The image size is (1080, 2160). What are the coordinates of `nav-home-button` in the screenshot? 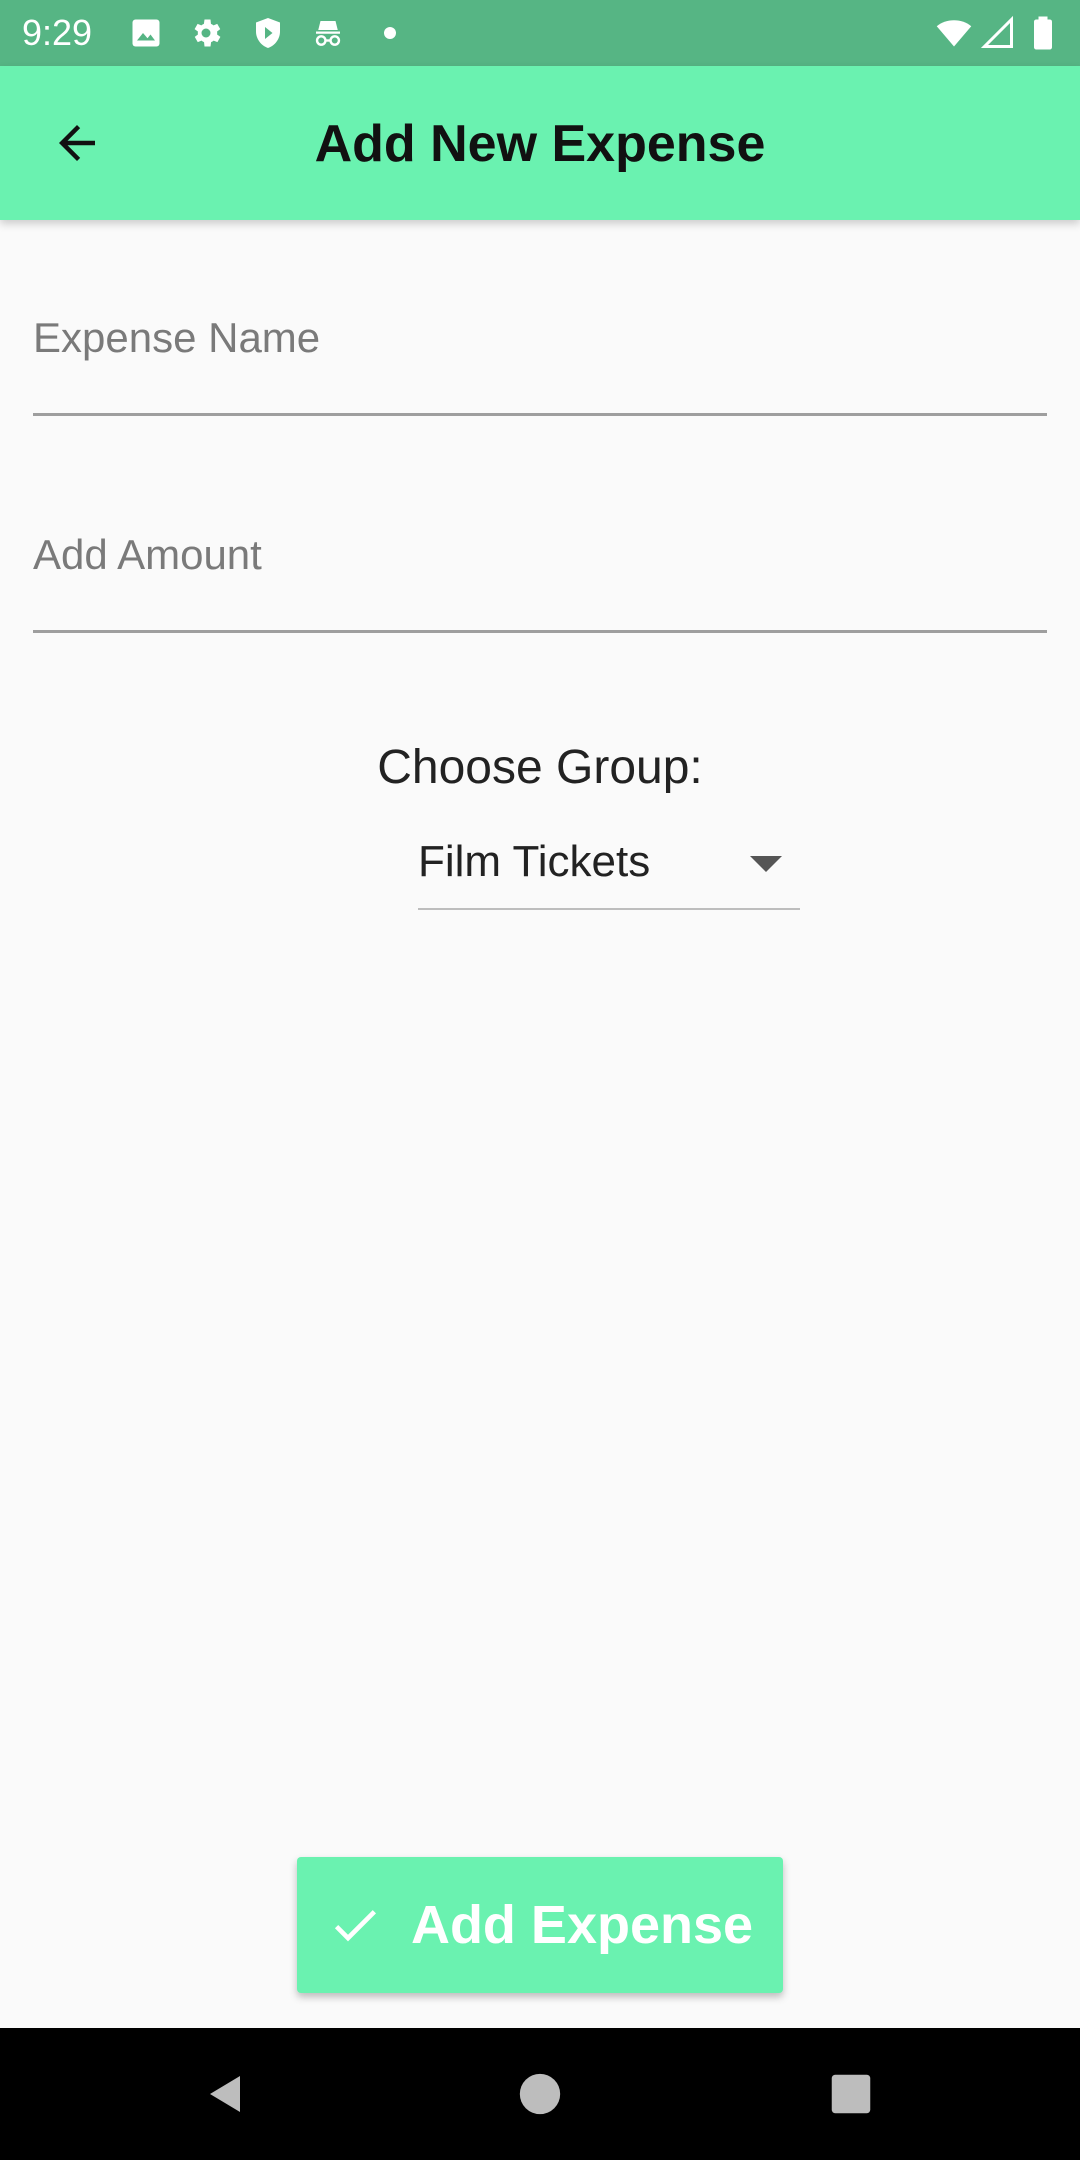 It's located at (540, 2094).